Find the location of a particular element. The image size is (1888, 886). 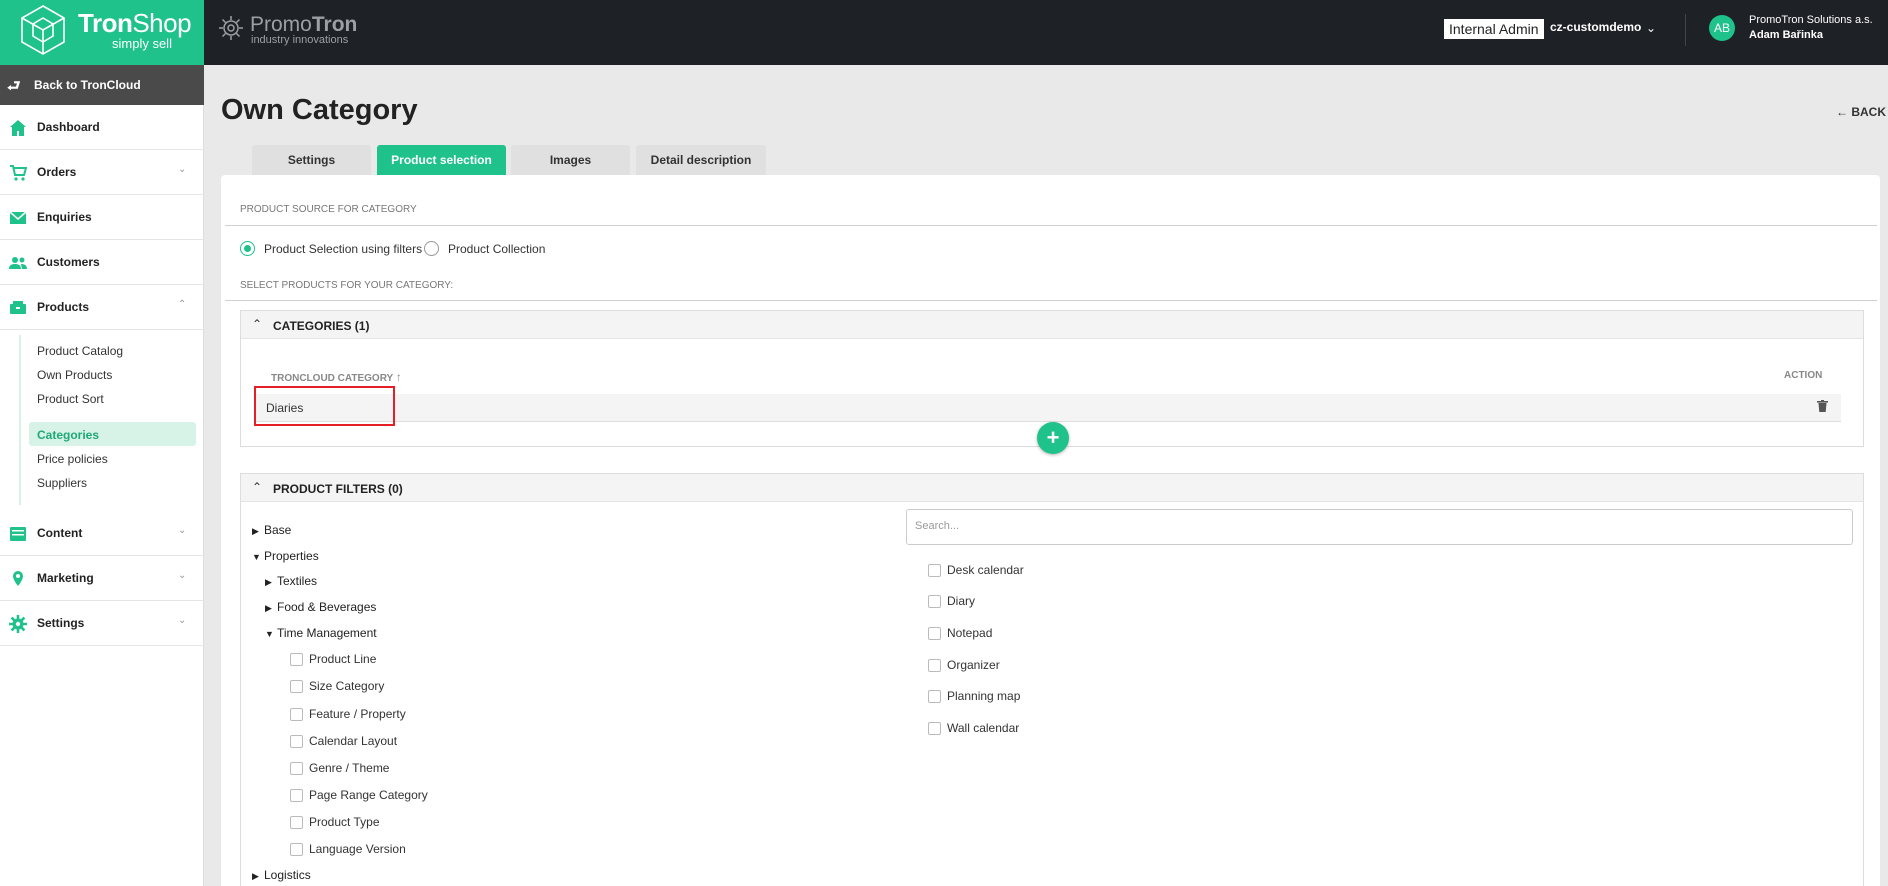

mail-icon is located at coordinates (18, 217).